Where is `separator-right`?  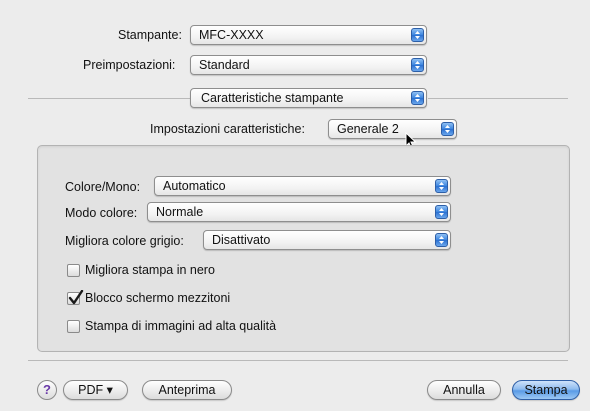 separator-right is located at coordinates (498, 98).